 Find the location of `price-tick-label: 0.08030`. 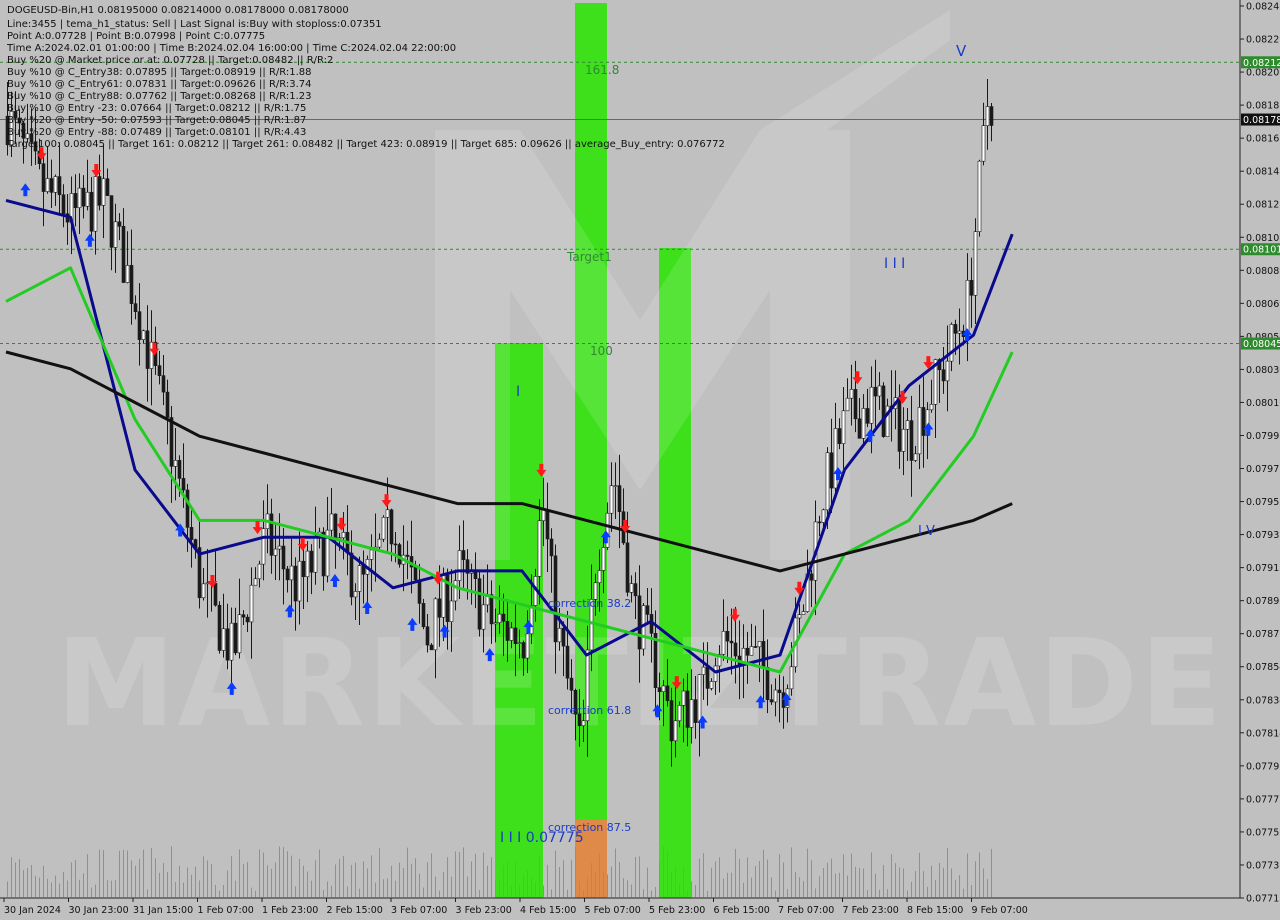

price-tick-label: 0.08030 is located at coordinates (1263, 370).